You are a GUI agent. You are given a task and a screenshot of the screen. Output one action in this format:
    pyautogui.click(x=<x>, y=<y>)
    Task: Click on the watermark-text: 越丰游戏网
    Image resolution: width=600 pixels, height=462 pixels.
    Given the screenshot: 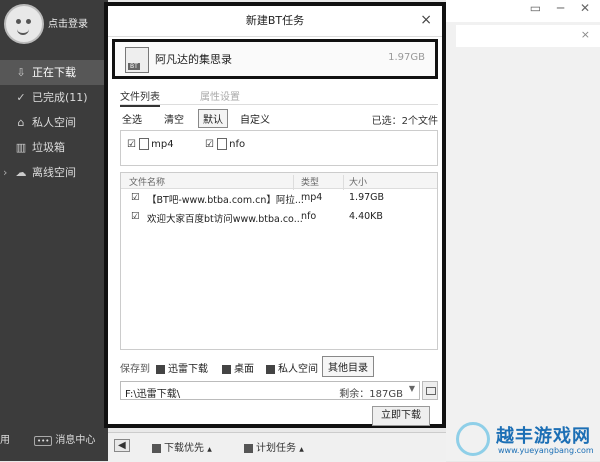 What is the action you would take?
    pyautogui.click(x=543, y=436)
    